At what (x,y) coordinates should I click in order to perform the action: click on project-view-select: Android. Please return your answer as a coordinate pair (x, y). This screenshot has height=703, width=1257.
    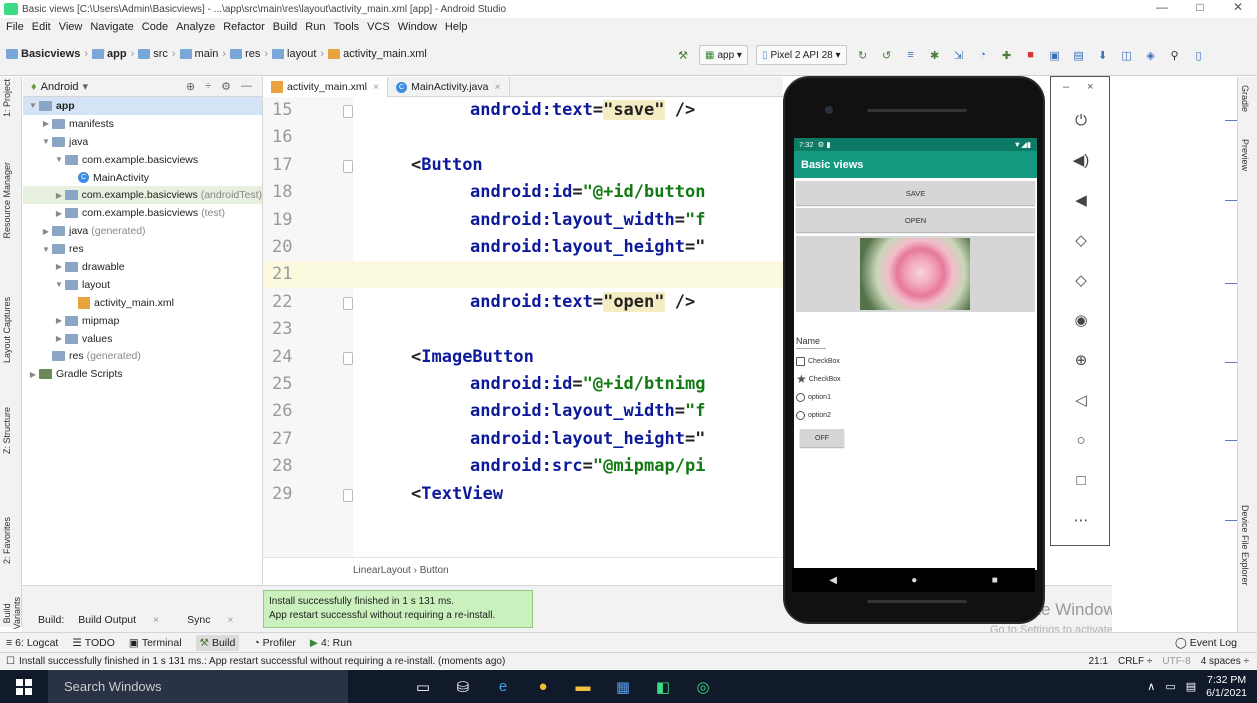
    Looking at the image, I should click on (60, 87).